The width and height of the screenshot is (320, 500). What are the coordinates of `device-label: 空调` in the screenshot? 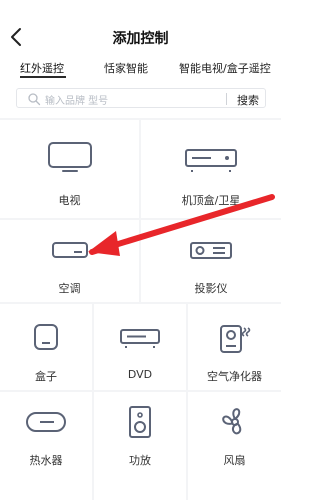 It's located at (69, 288).